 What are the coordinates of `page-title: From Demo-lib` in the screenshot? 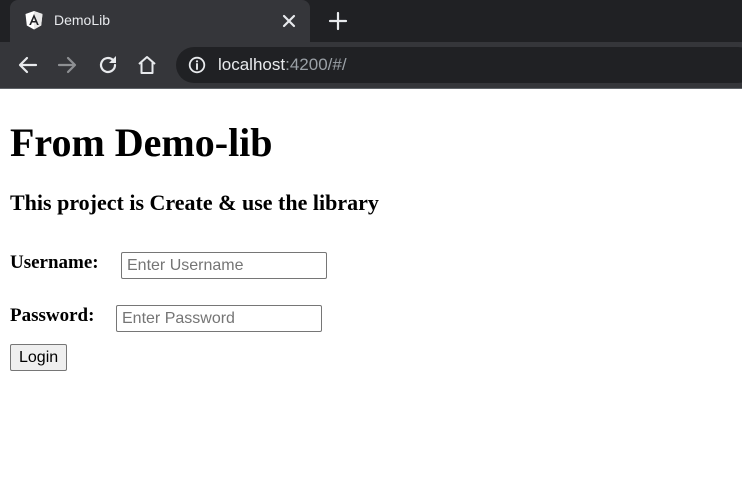 It's located at (141, 142).